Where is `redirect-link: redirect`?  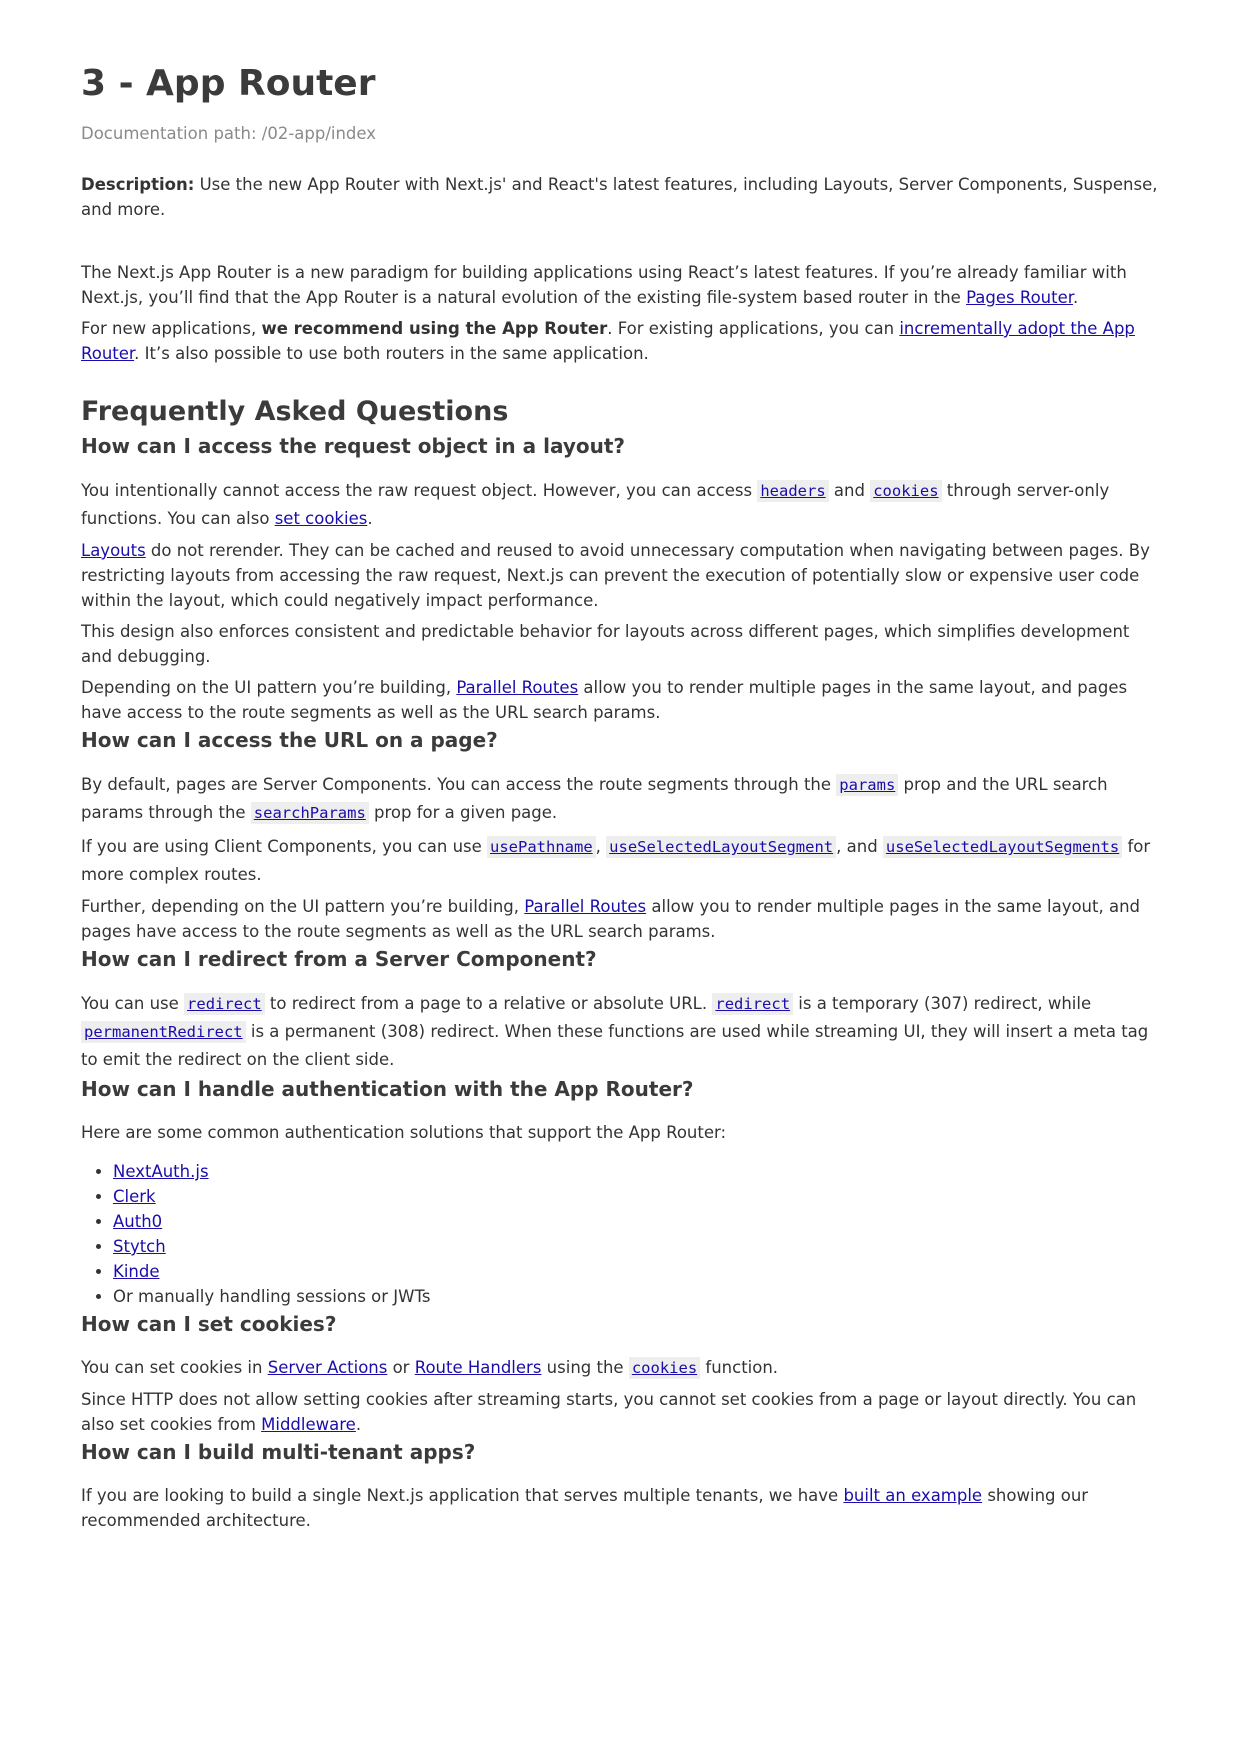
redirect-link: redirect is located at coordinates (224, 1004).